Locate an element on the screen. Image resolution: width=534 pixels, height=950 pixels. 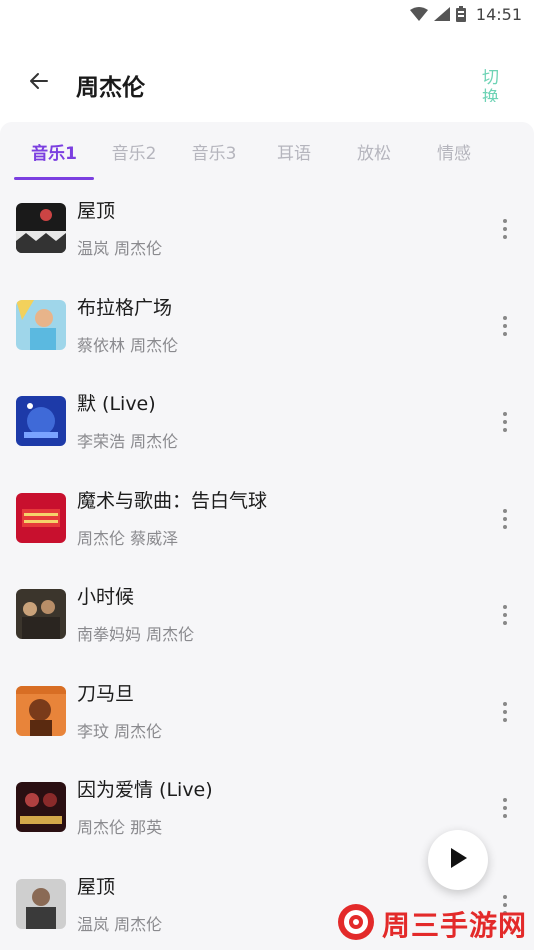
song-row: 屋顶 温岚 周杰伦 is located at coordinates (267, 236).